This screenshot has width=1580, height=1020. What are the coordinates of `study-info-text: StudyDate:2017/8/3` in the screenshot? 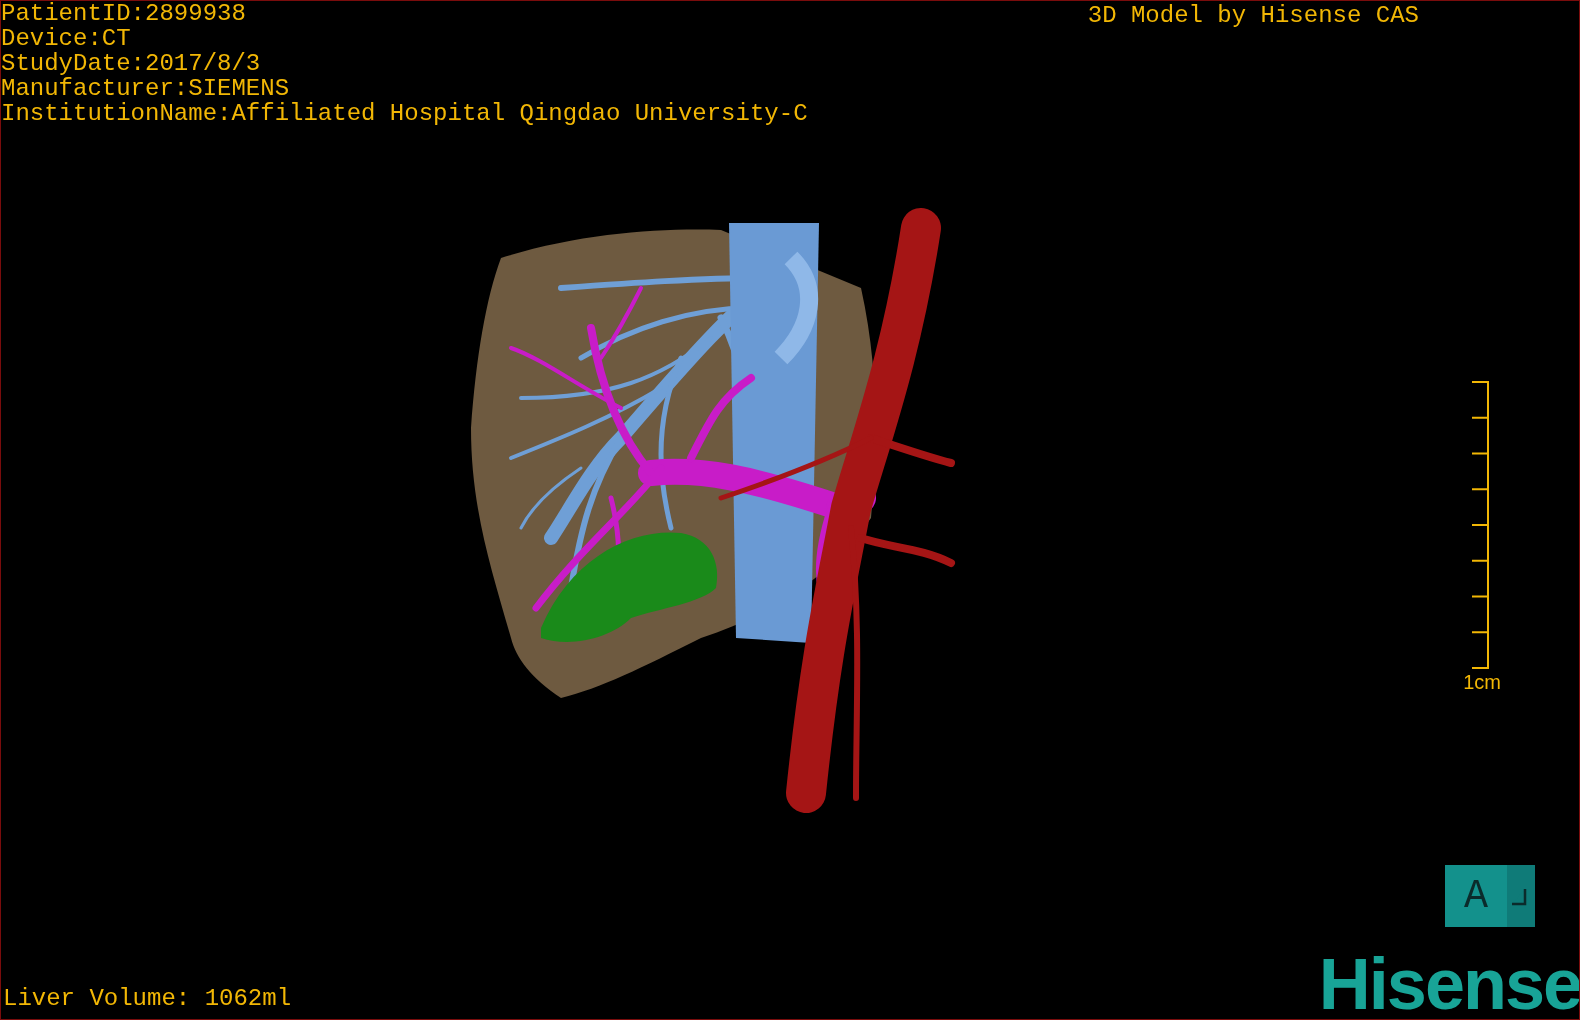 It's located at (131, 63).